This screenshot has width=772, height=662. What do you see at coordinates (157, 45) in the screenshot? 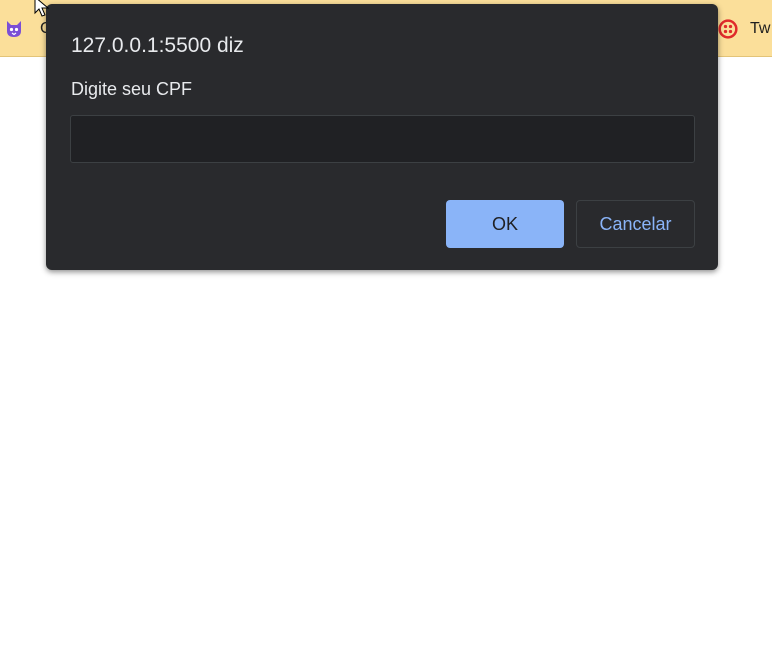
I see `dialog-title: 127.0.0.1:5500 diz` at bounding box center [157, 45].